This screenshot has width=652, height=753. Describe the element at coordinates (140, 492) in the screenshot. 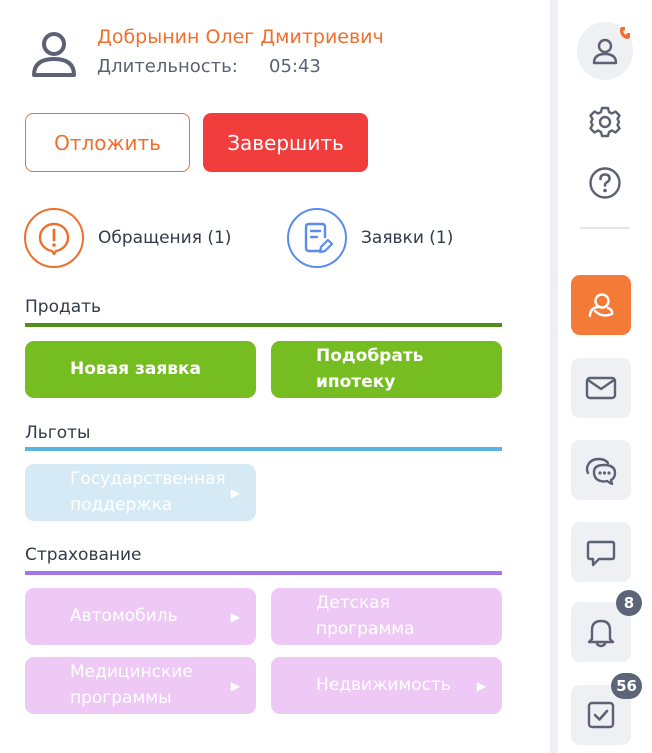

I see `state-support-button: Государственная поддержка ▶` at that location.